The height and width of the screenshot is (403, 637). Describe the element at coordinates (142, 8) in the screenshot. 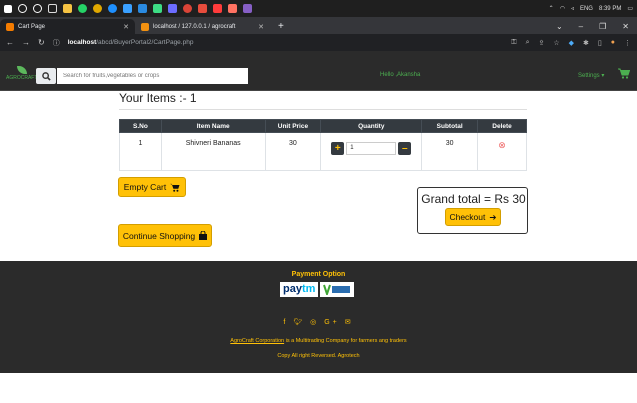

I see `vscode-icon` at that location.